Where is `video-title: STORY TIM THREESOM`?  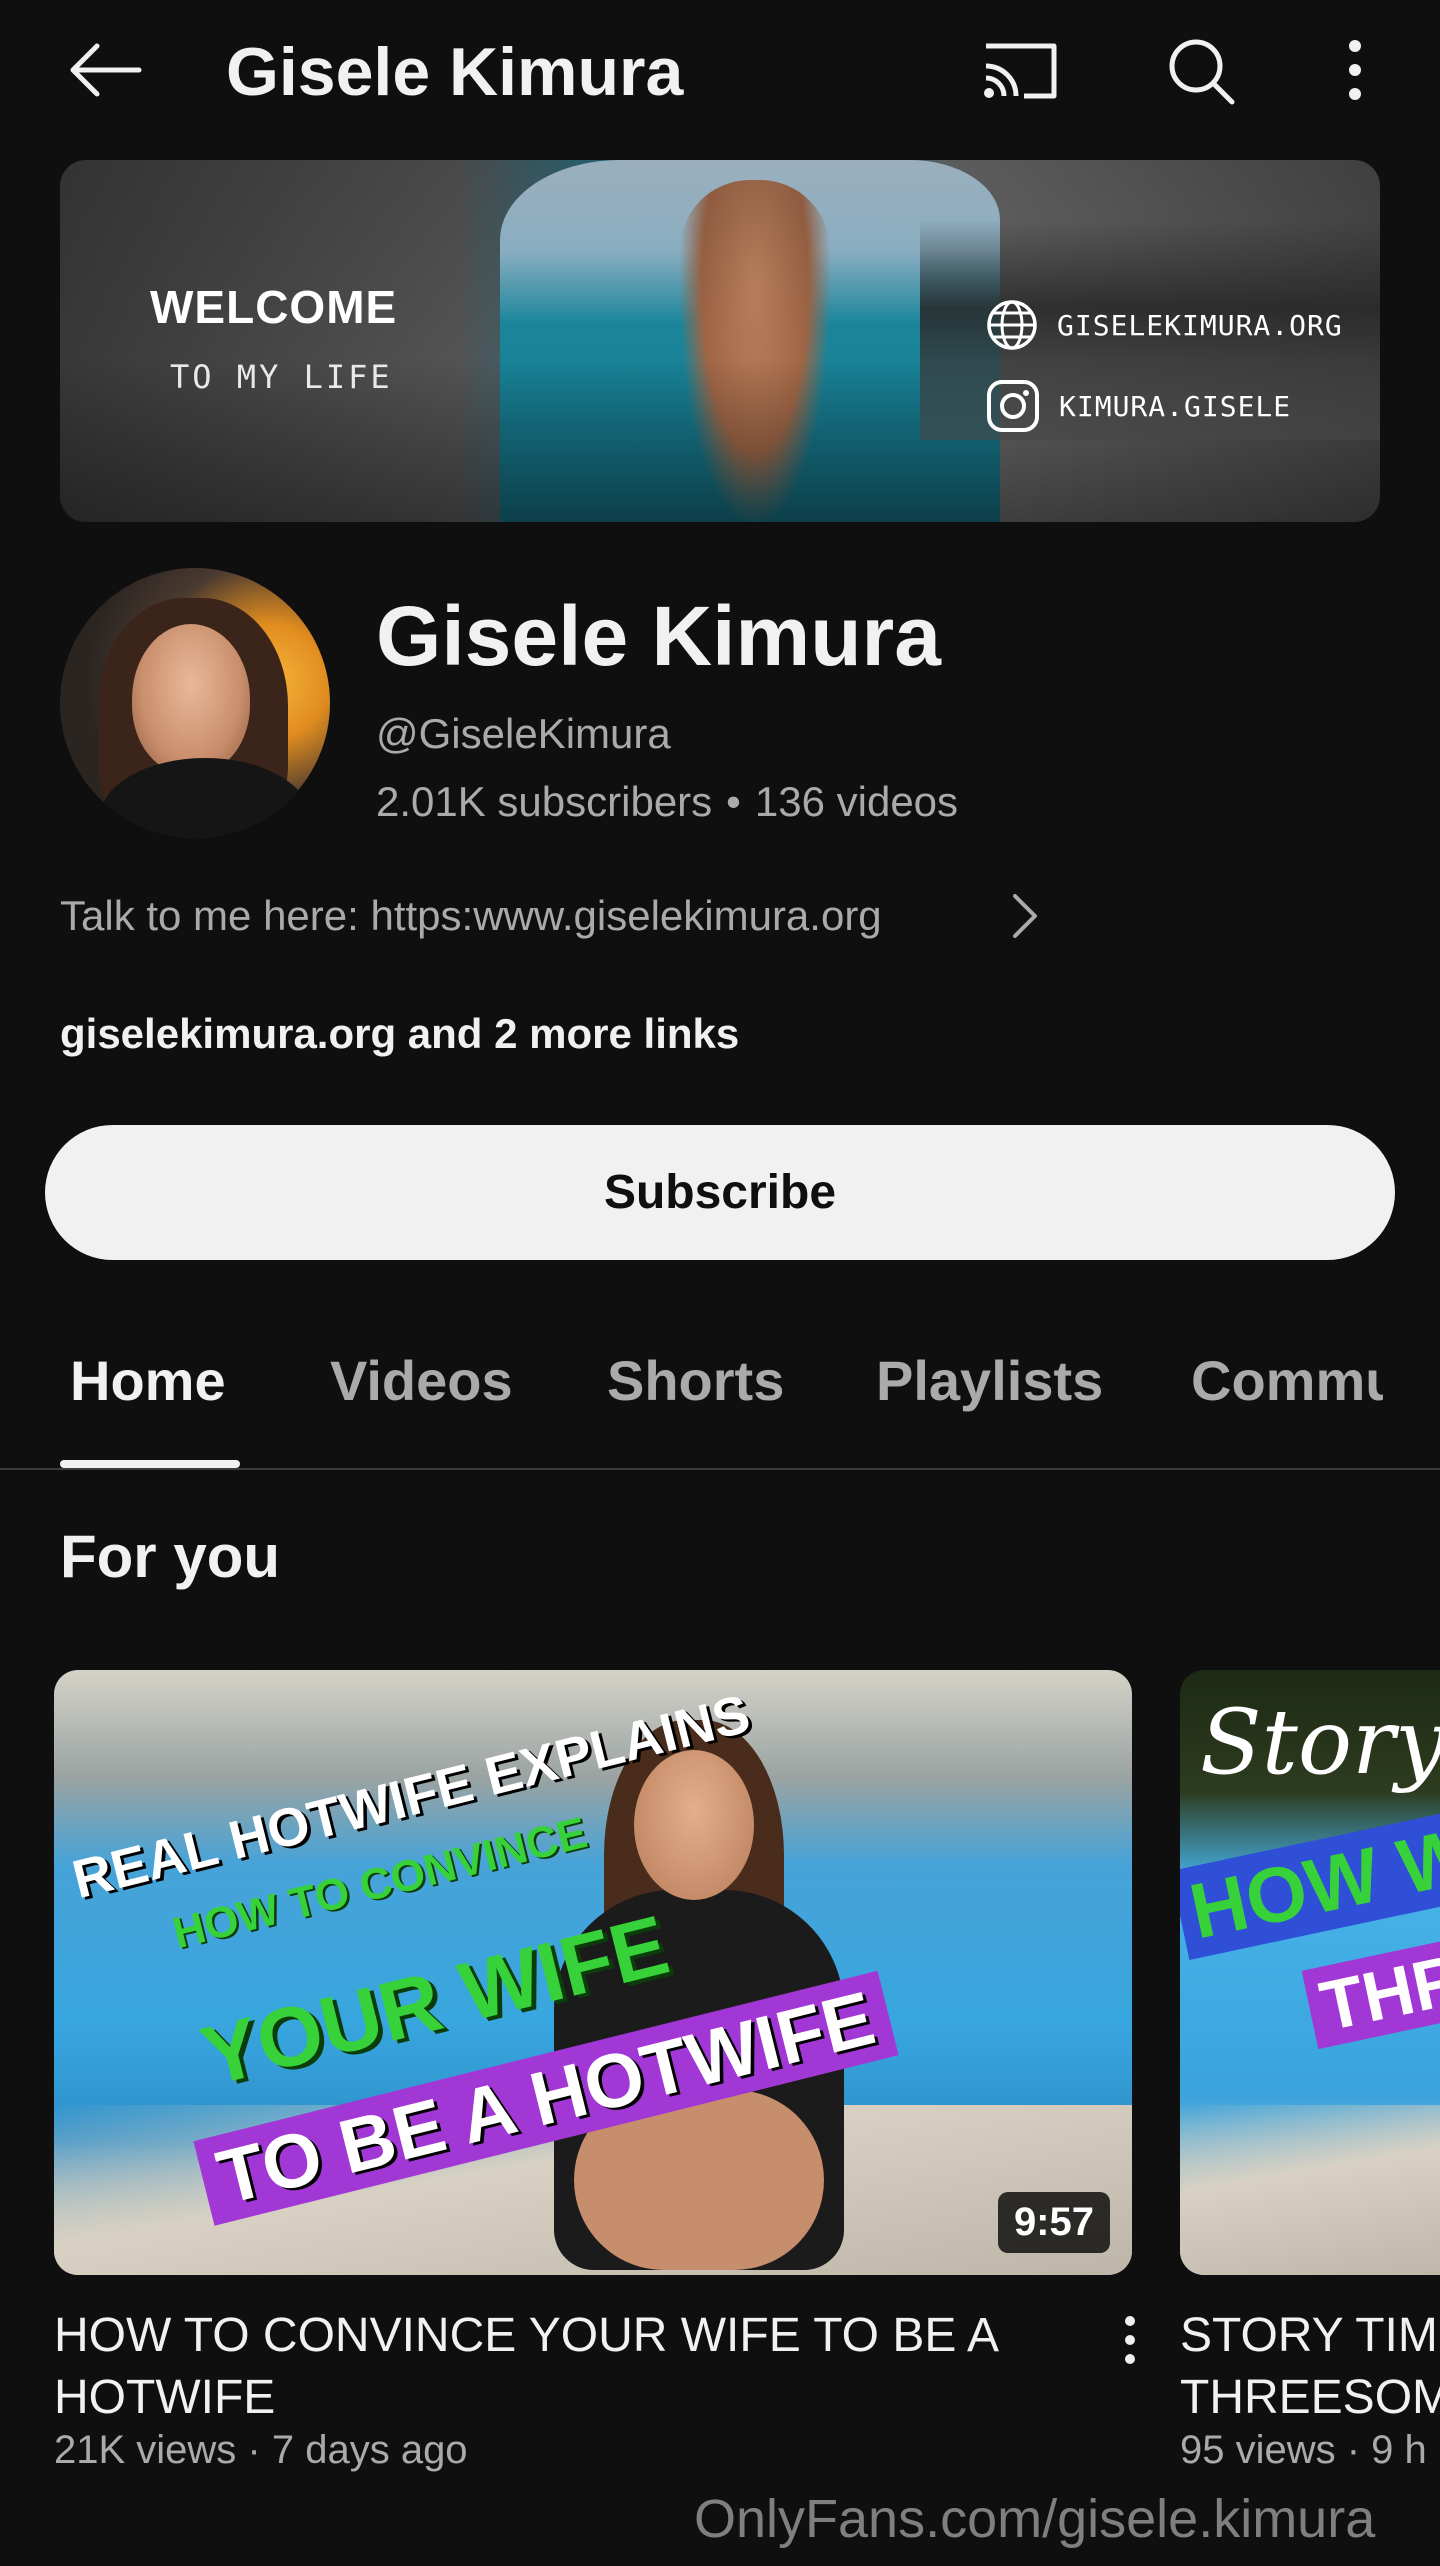 video-title: STORY TIM THREESOM is located at coordinates (1310, 2367).